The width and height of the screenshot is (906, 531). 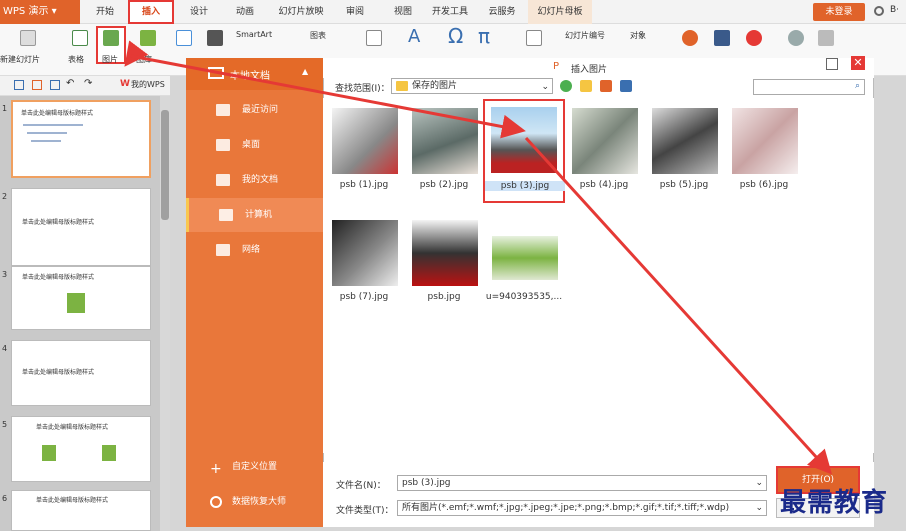 What do you see at coordinates (254, 34) in the screenshot?
I see `smartart-button: SmartArt` at bounding box center [254, 34].